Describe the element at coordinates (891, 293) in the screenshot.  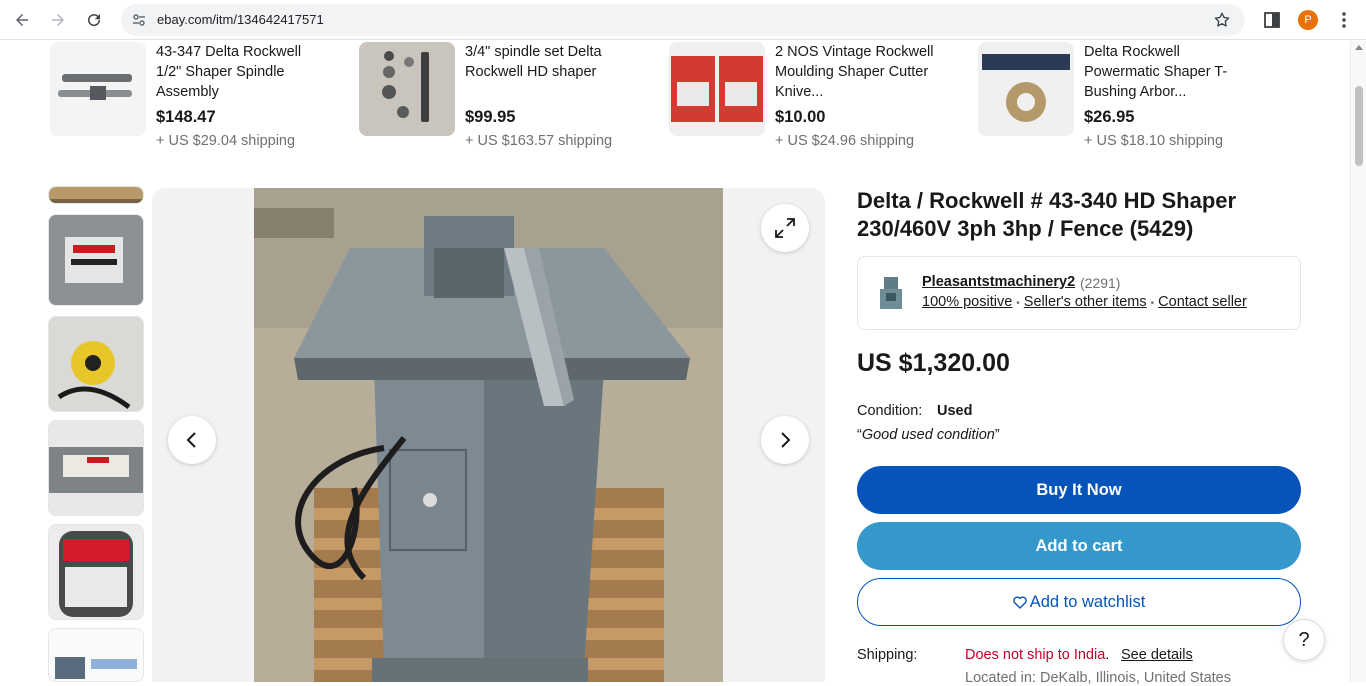
I see `seller-avatar` at that location.